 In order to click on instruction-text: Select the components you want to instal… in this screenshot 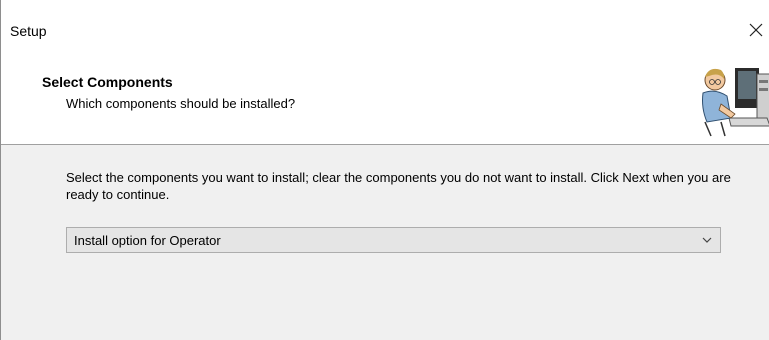, I will do `click(398, 186)`.